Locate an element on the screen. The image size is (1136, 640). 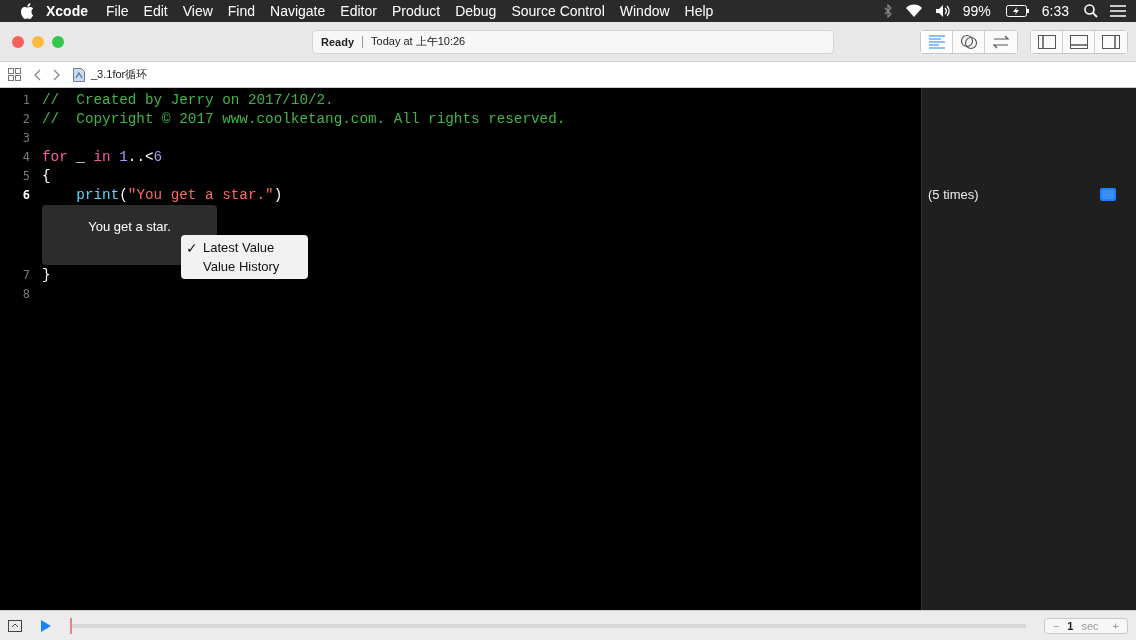
code-line: for _ in 1..<6 is located at coordinates (102, 156).